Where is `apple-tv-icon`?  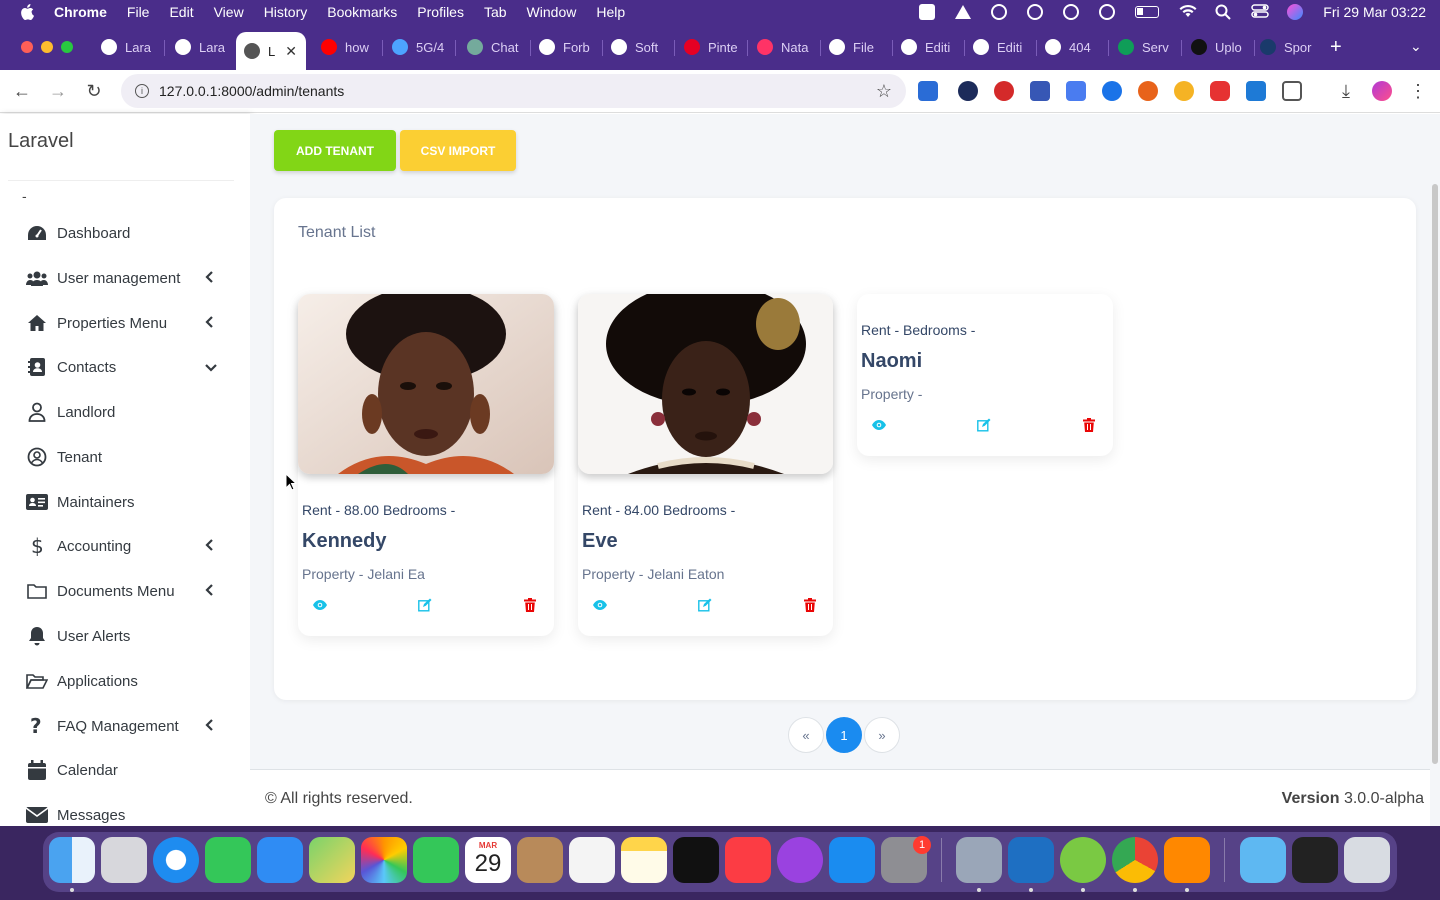 apple-tv-icon is located at coordinates (696, 860).